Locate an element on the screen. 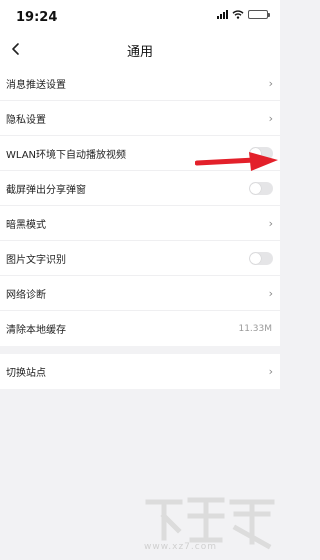  setting-network-diagnosis: 网络诊断 › is located at coordinates (140, 293).